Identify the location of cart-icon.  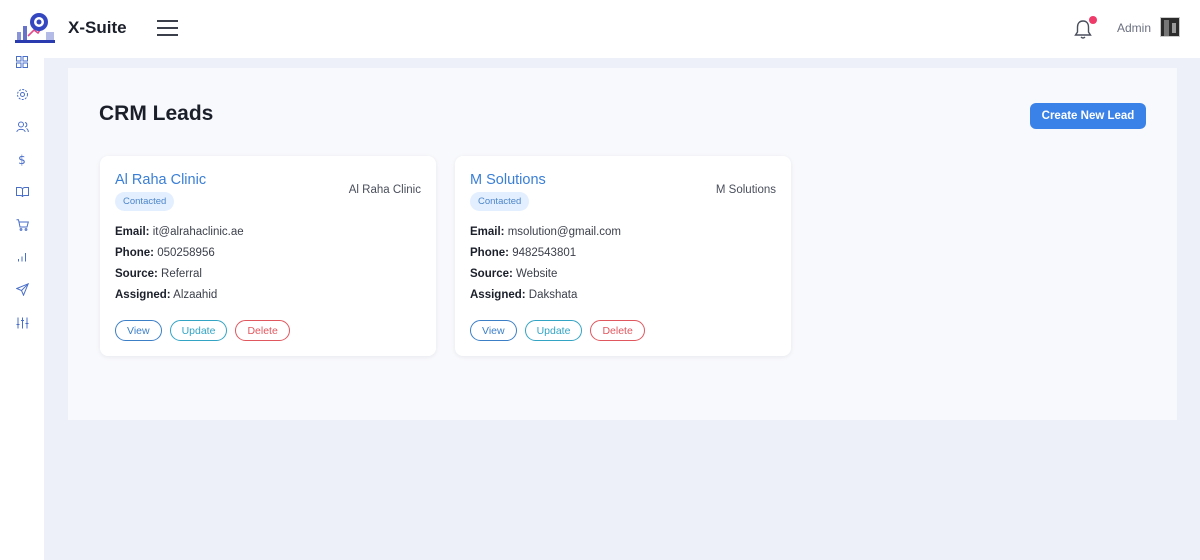
(22, 225).